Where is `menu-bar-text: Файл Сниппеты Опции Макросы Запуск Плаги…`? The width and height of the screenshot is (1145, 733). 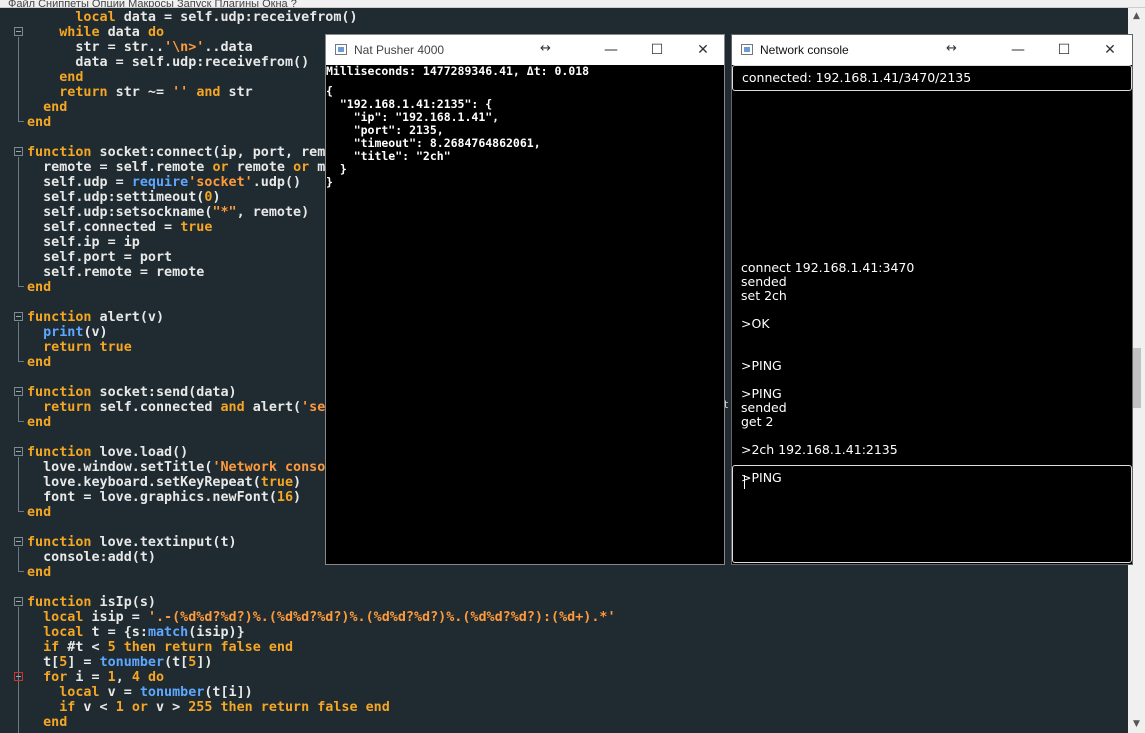 menu-bar-text: Файл Сниппеты Опции Макросы Запуск Плаги… is located at coordinates (152, 4).